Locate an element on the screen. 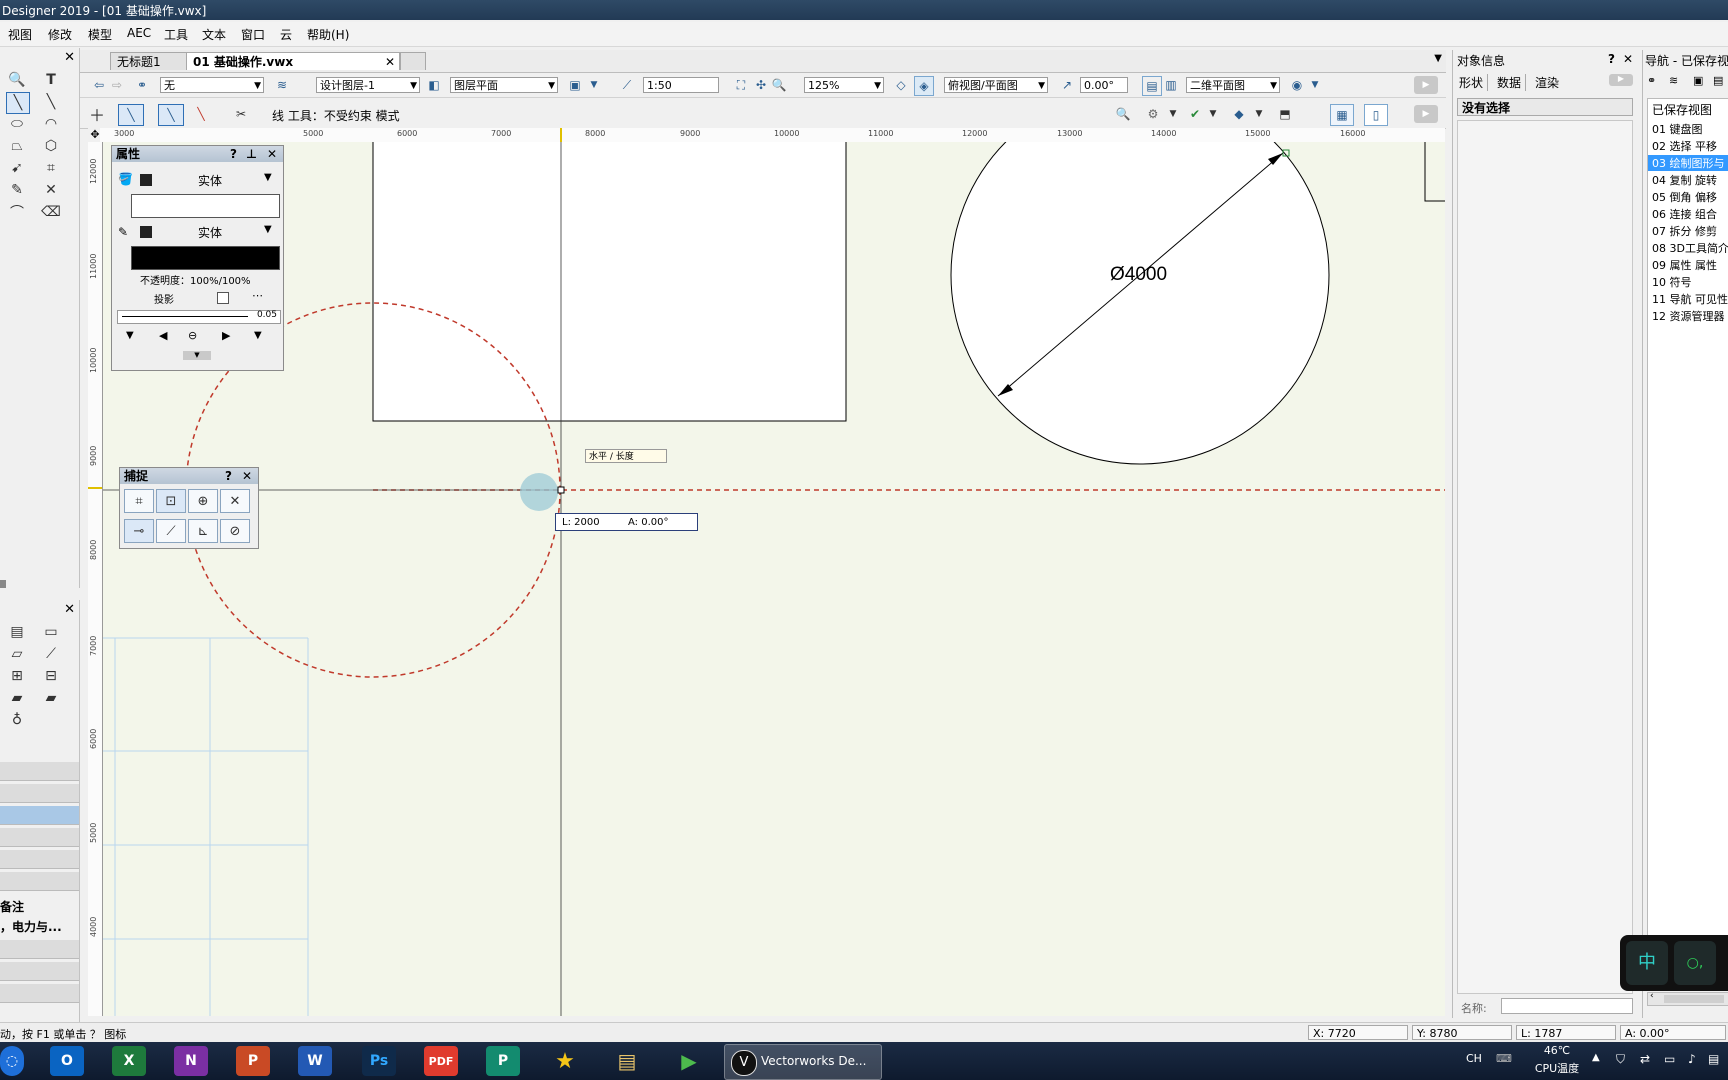 This screenshot has height=1080, width=1728. menu-window: 窗口 is located at coordinates (253, 34).